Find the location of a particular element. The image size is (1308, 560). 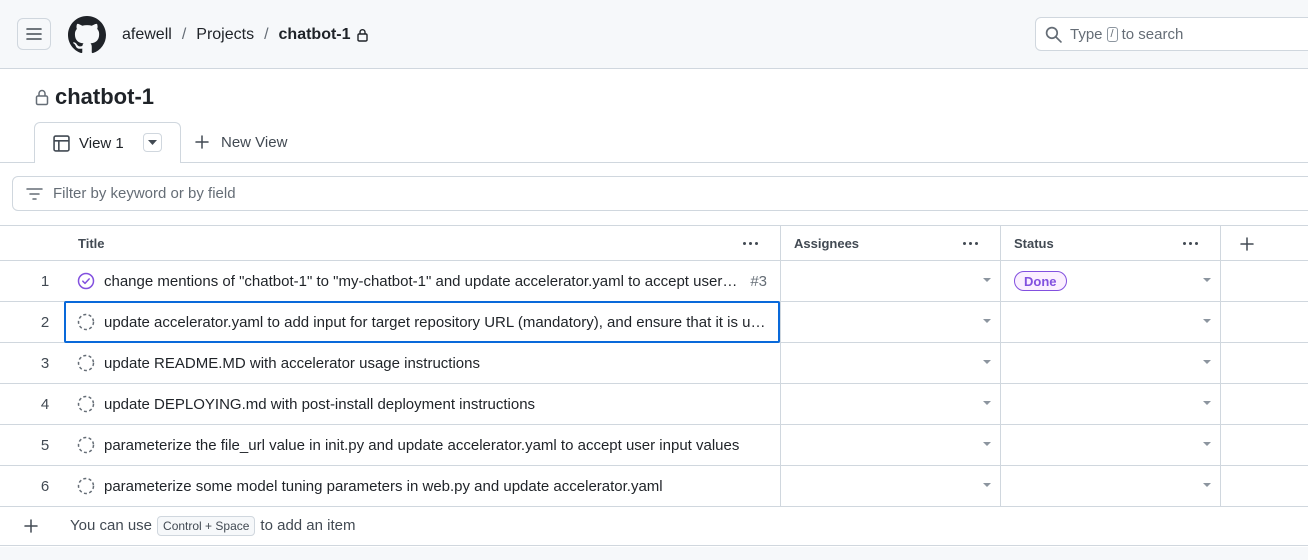

breadcrumb: afewell / Projects / chatbot-1 is located at coordinates (245, 35).